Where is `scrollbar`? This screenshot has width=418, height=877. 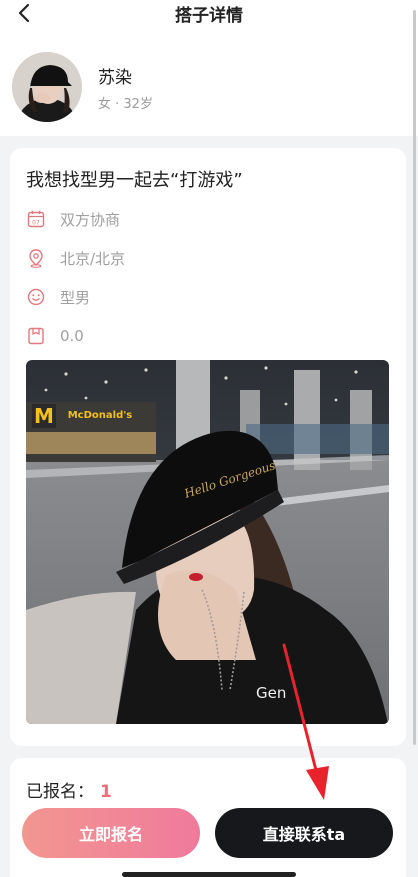
scrollbar is located at coordinates (414, 377).